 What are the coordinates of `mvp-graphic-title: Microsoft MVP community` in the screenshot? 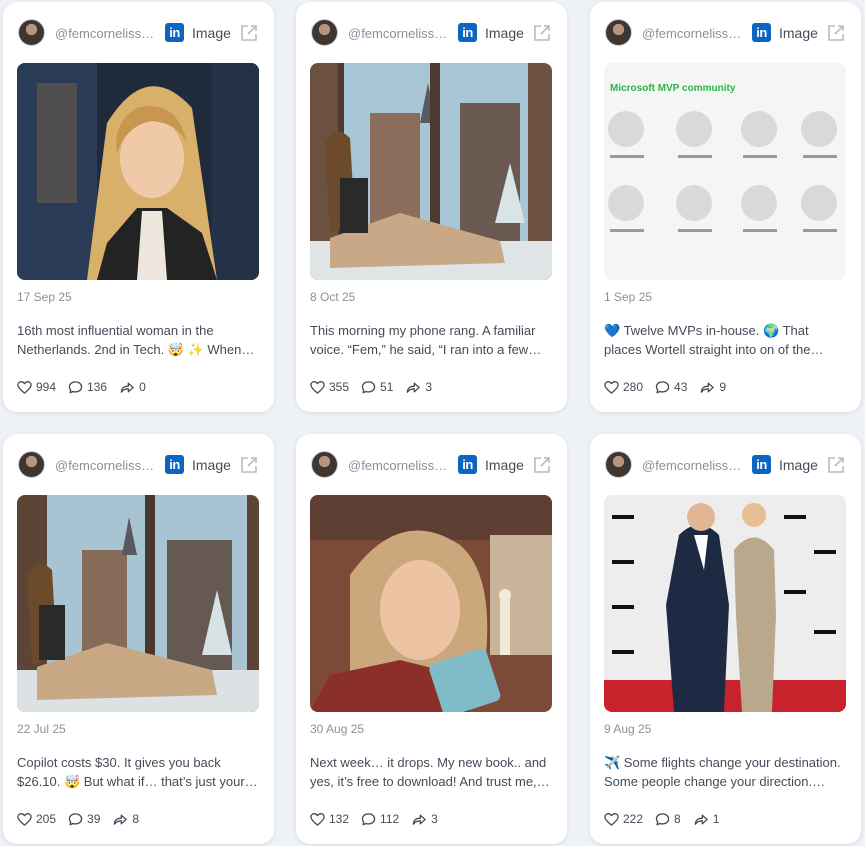 It's located at (673, 88).